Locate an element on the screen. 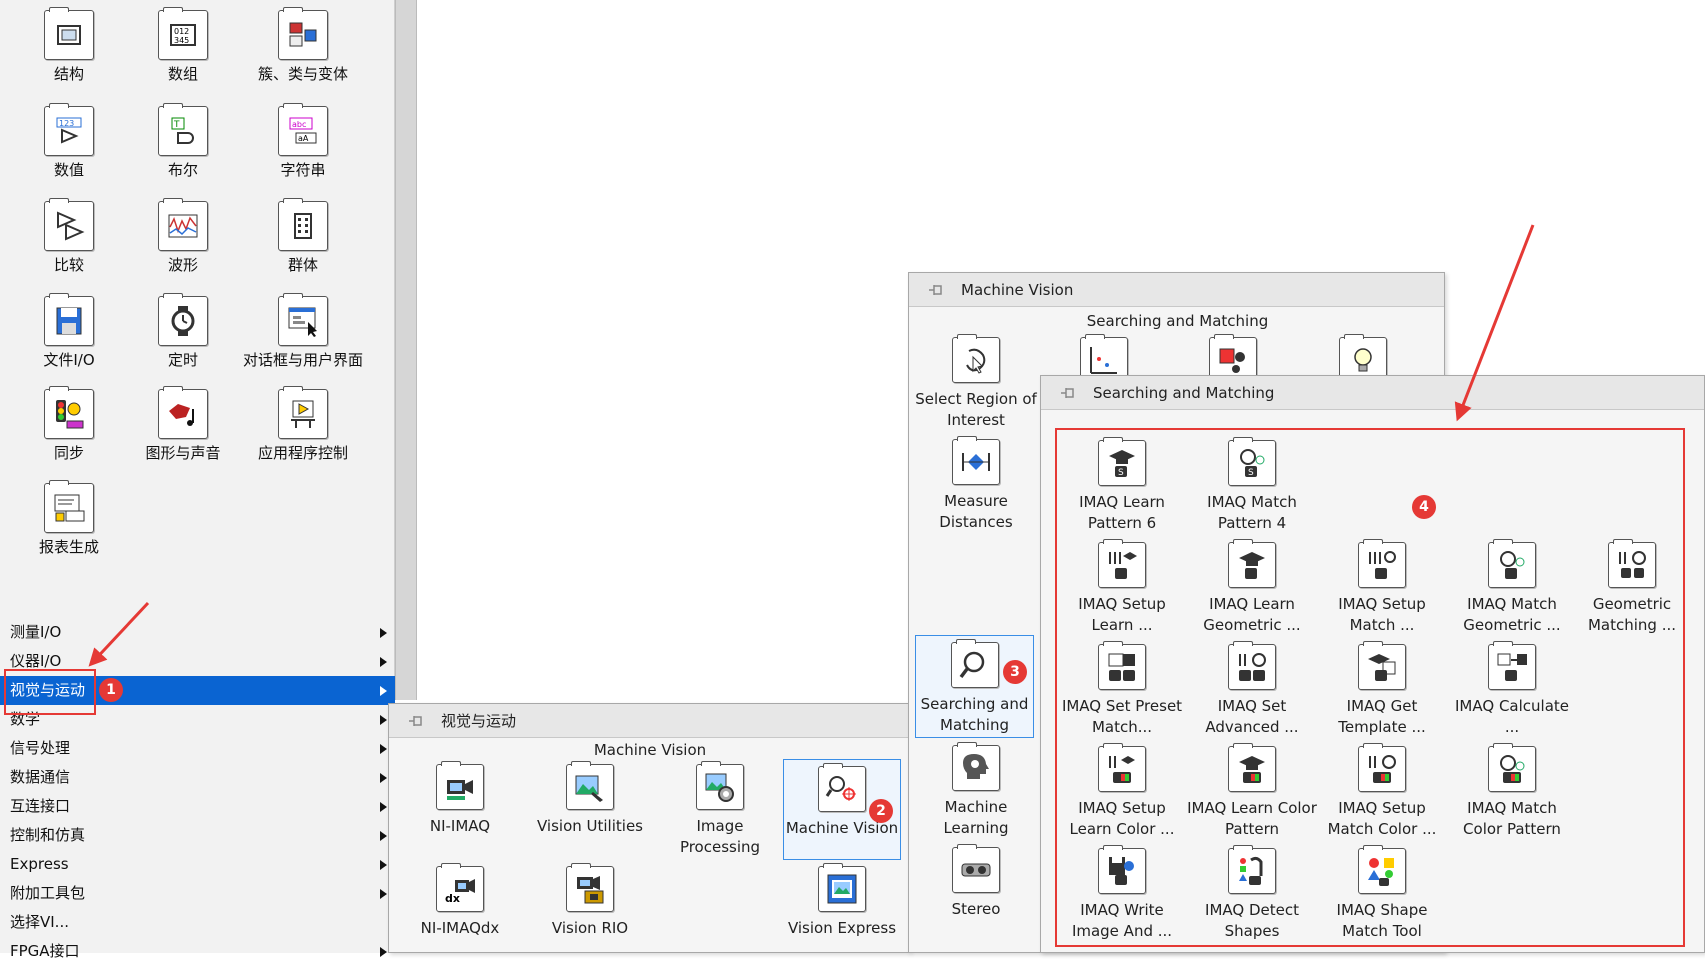 The width and height of the screenshot is (1705, 966). menu-item-control-simulation: 控制和仿真 is located at coordinates (197, 835).